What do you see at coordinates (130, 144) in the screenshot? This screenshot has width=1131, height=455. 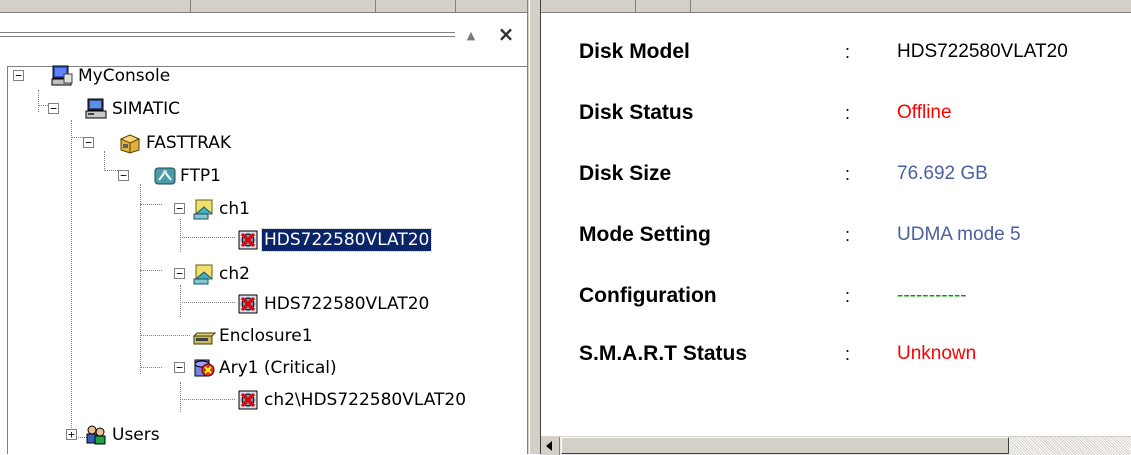 I see `controller-card-icon` at bounding box center [130, 144].